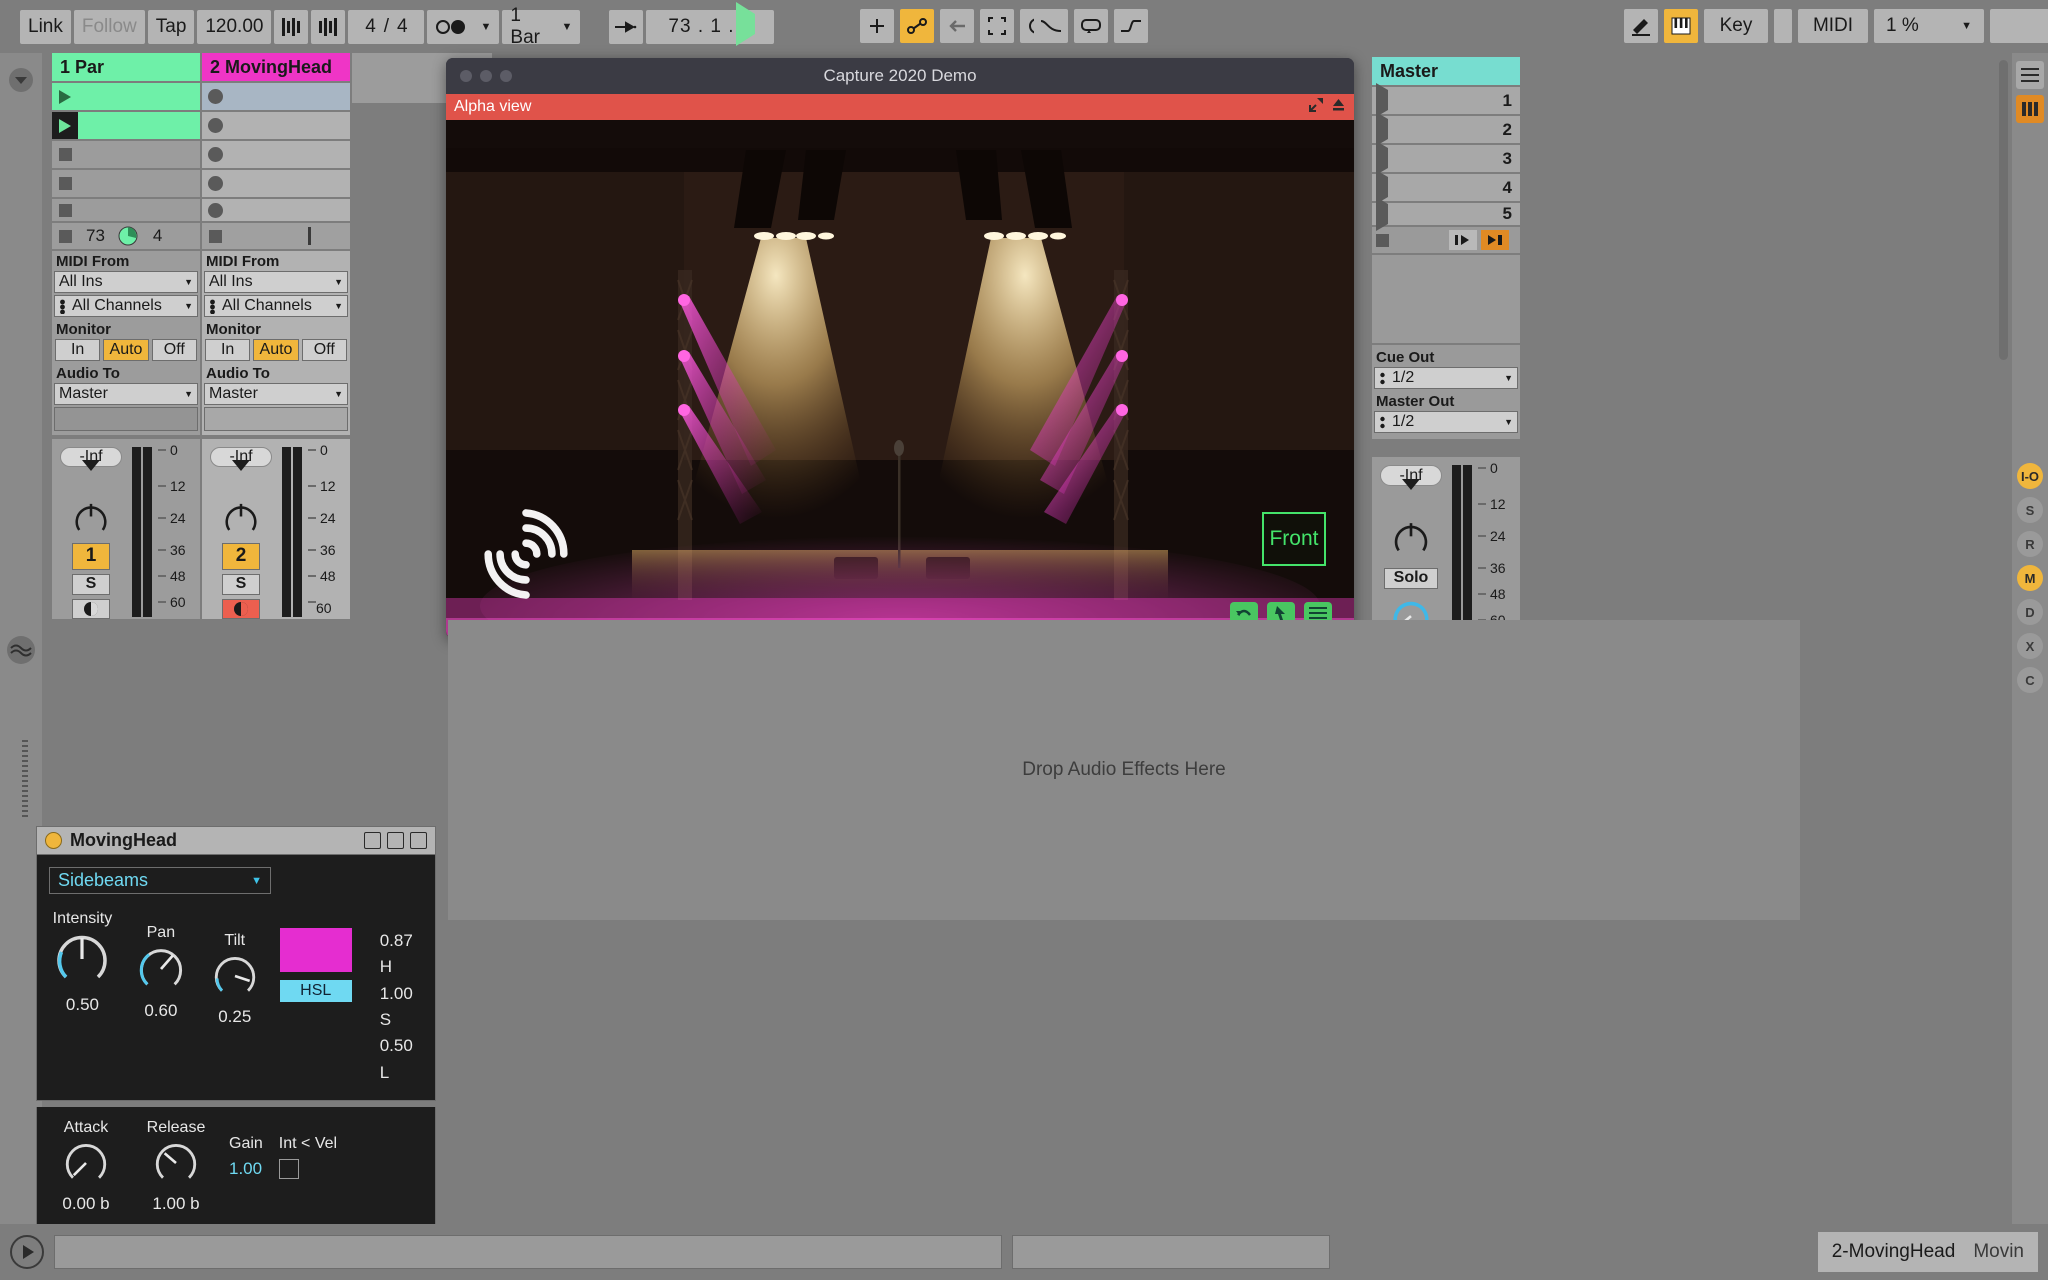 The height and width of the screenshot is (1280, 2048). Describe the element at coordinates (1681, 26) in the screenshot. I see `computer-midi-keyboard-icon` at that location.